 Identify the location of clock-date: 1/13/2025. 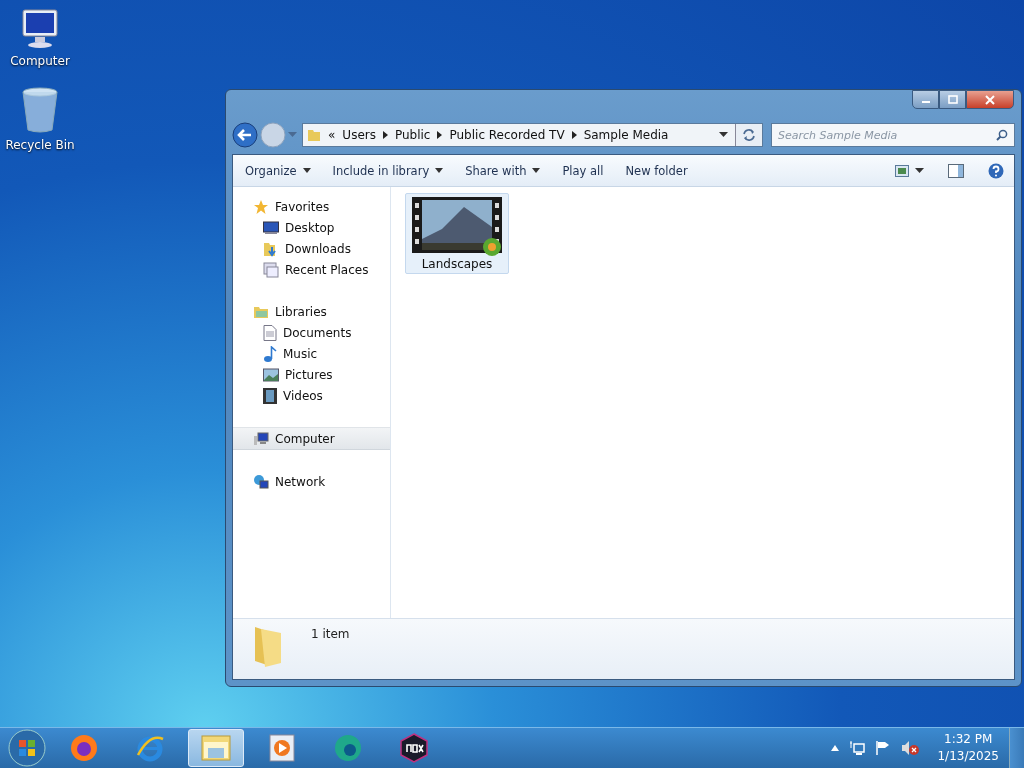
(968, 756).